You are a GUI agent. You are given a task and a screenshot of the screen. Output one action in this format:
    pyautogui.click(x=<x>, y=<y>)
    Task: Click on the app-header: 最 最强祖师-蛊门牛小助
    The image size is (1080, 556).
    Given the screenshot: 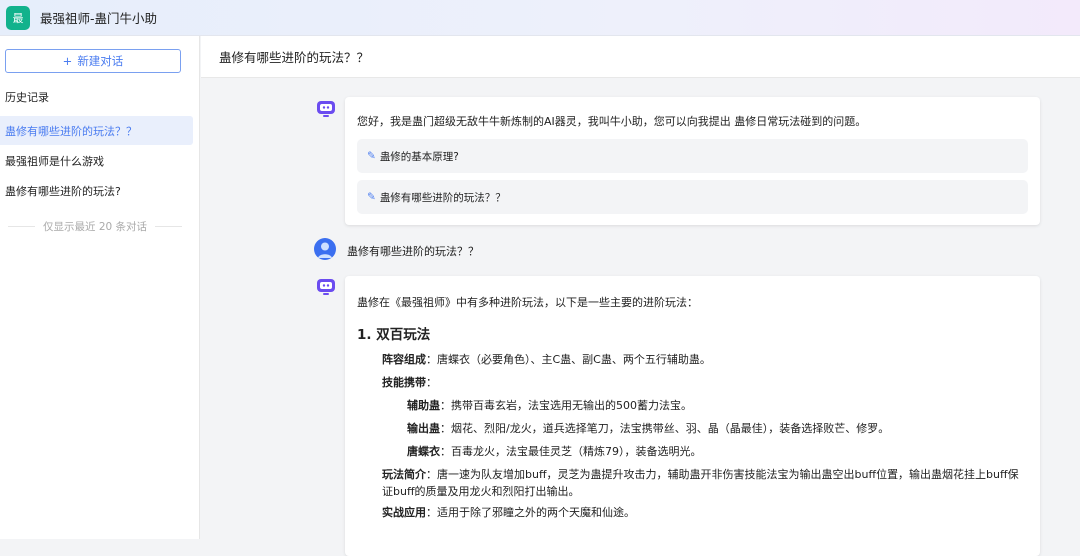 What is the action you would take?
    pyautogui.click(x=540, y=18)
    